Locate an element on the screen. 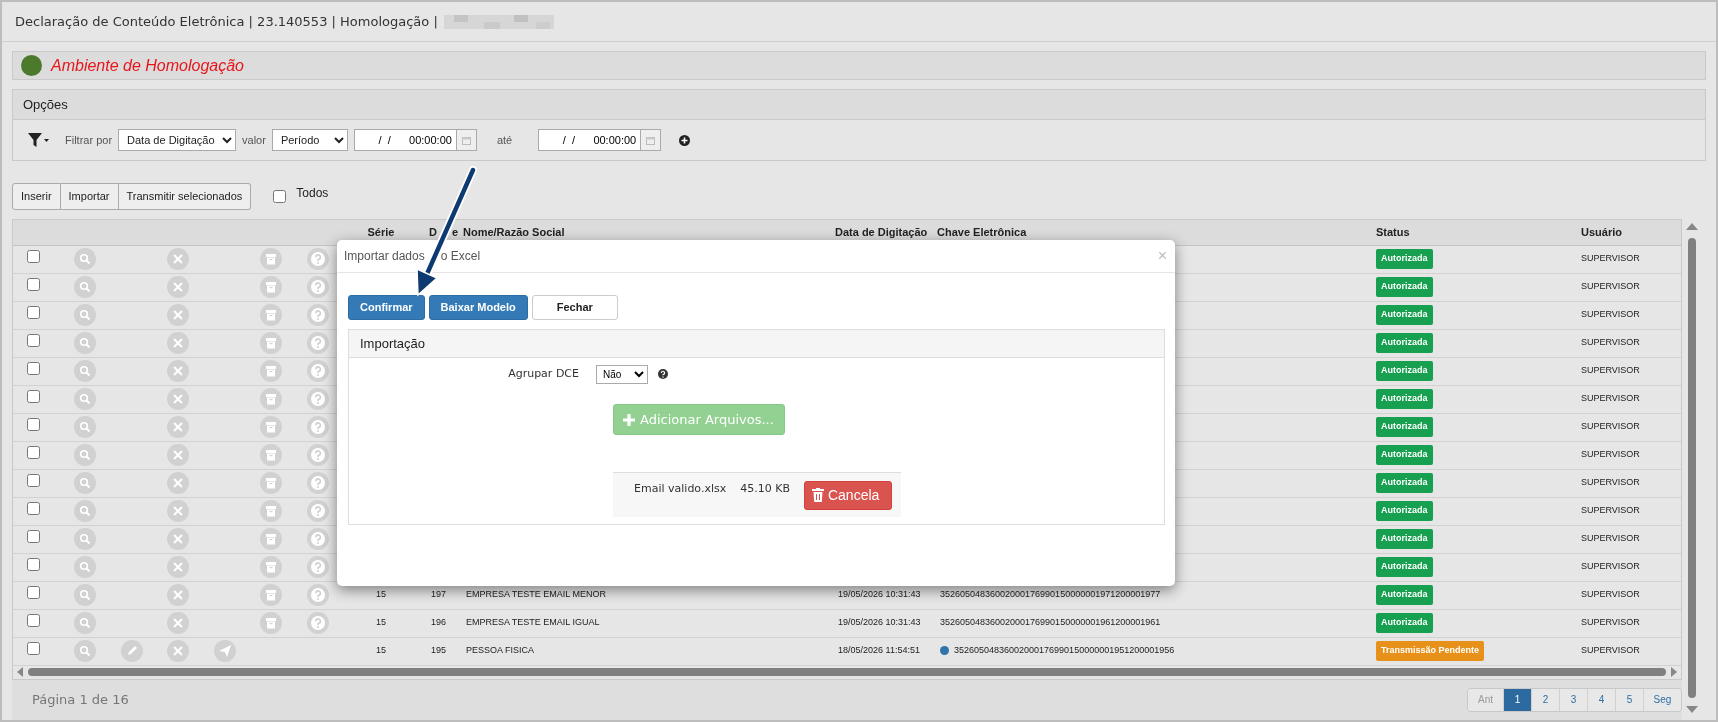  dialog-button: Confirmar is located at coordinates (386, 307).